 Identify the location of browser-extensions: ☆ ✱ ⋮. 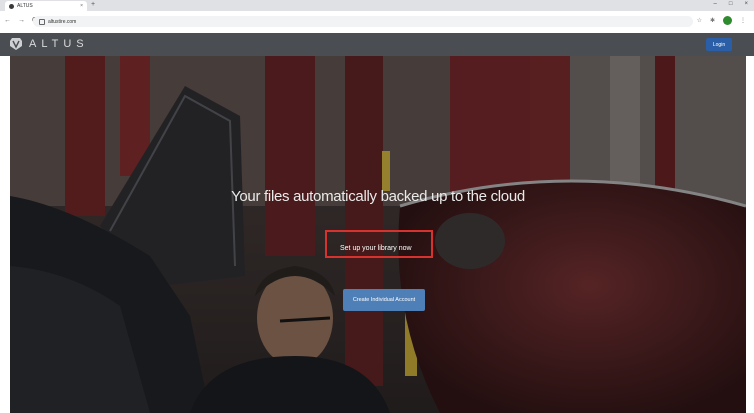
(721, 20).